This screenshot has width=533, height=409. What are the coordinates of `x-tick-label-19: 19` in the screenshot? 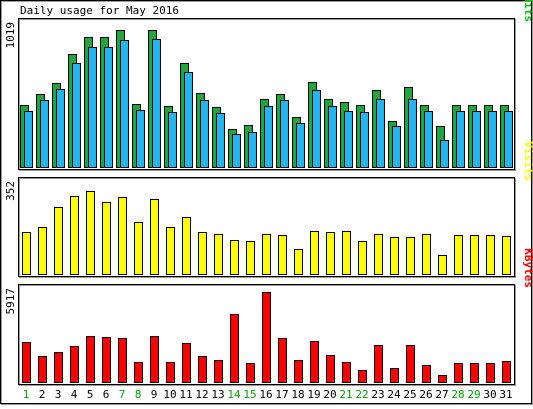 It's located at (313, 394).